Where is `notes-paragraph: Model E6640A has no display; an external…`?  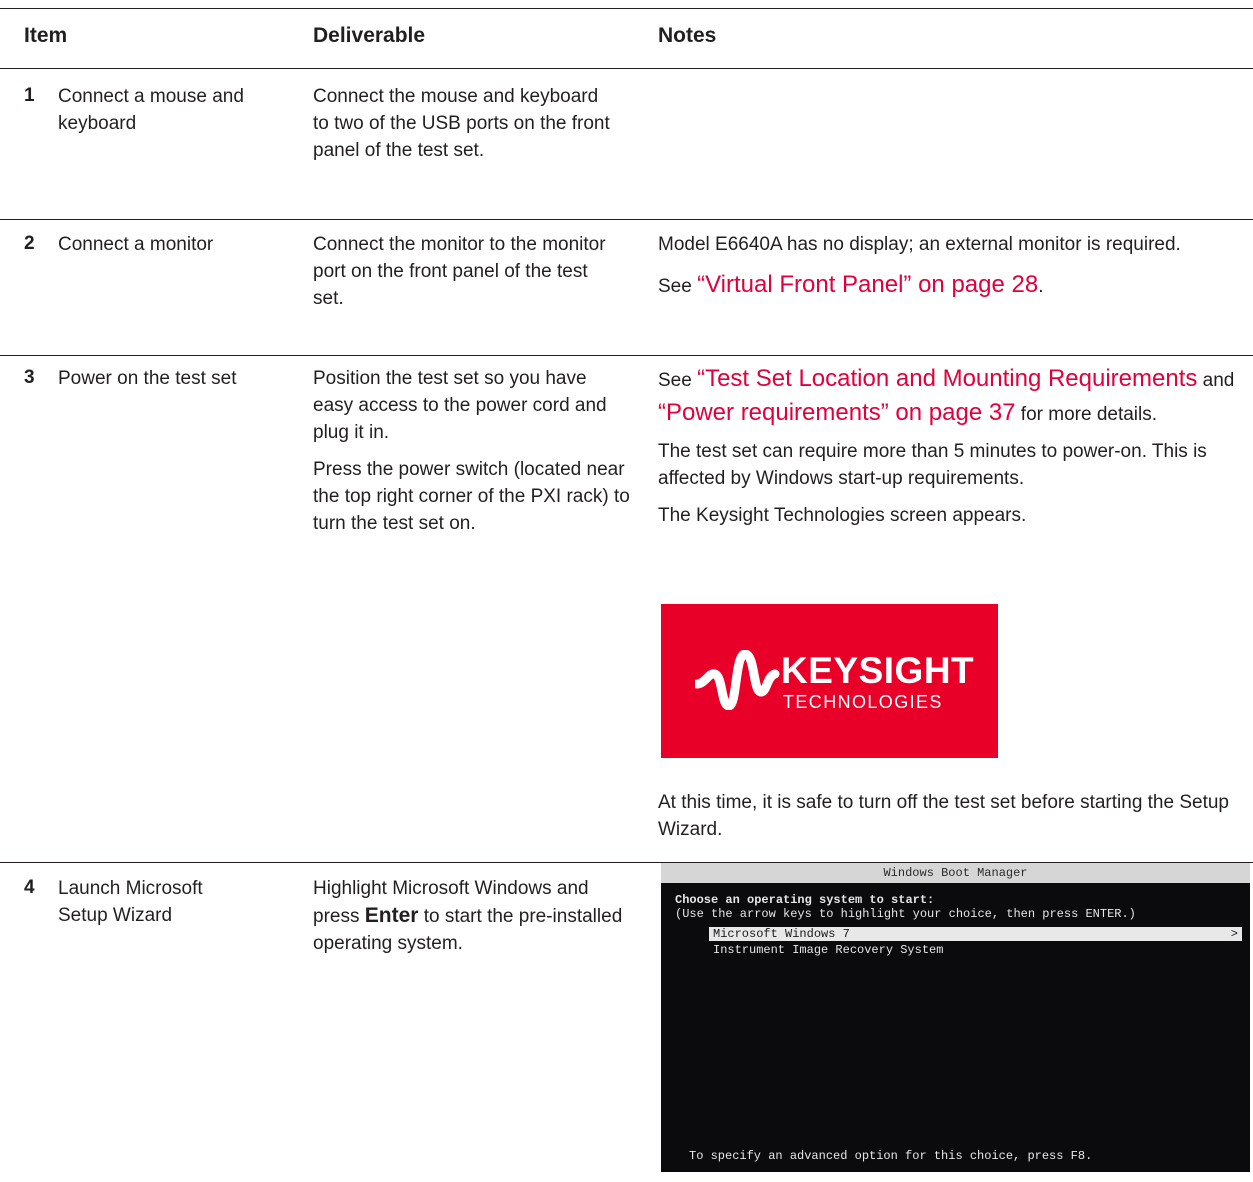
notes-paragraph: Model E6640A has no display; an external… is located at coordinates (919, 244).